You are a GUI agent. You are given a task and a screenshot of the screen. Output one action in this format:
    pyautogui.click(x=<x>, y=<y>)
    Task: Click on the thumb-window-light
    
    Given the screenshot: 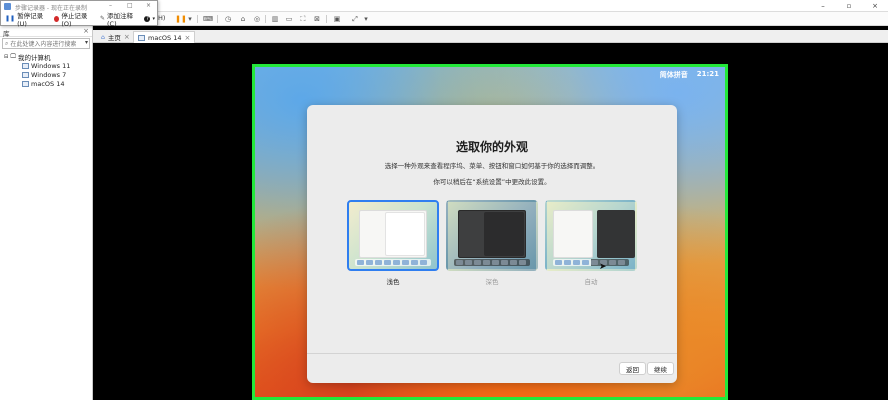 What is the action you would take?
    pyautogui.click(x=573, y=234)
    